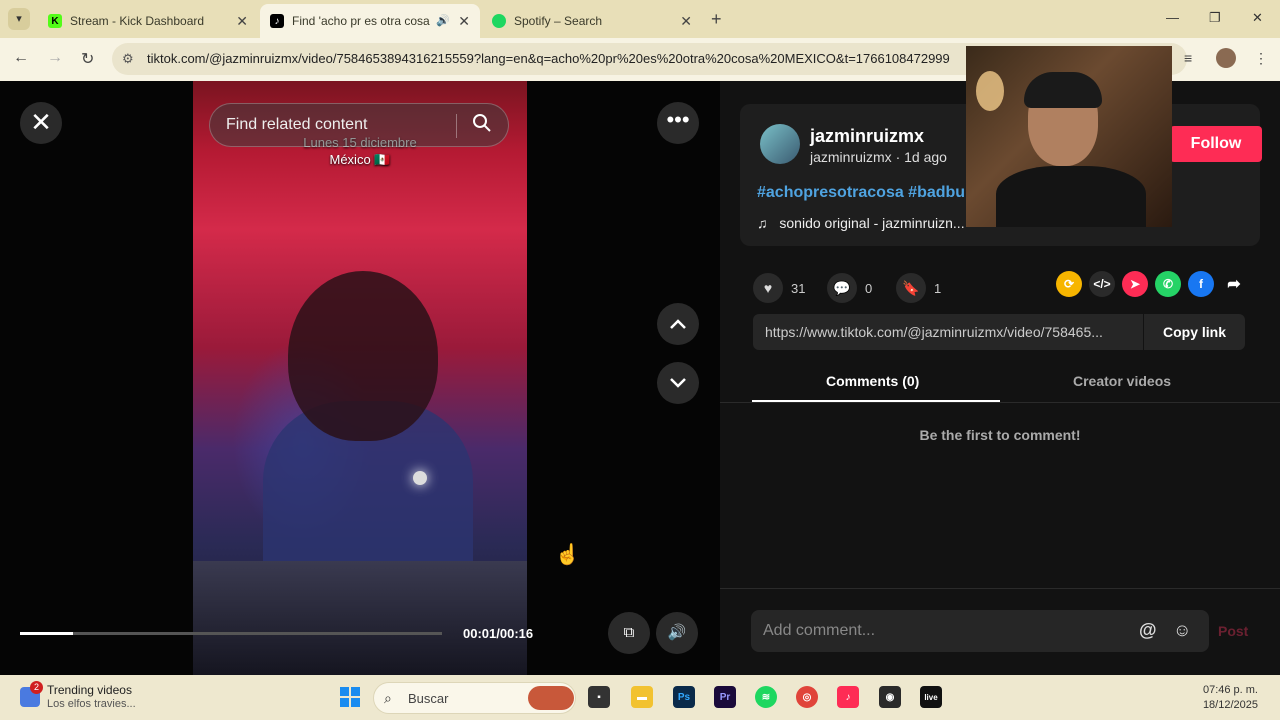 Image resolution: width=1280 pixels, height=720 pixels. What do you see at coordinates (869, 288) in the screenshot?
I see `comment-count: 0` at bounding box center [869, 288].